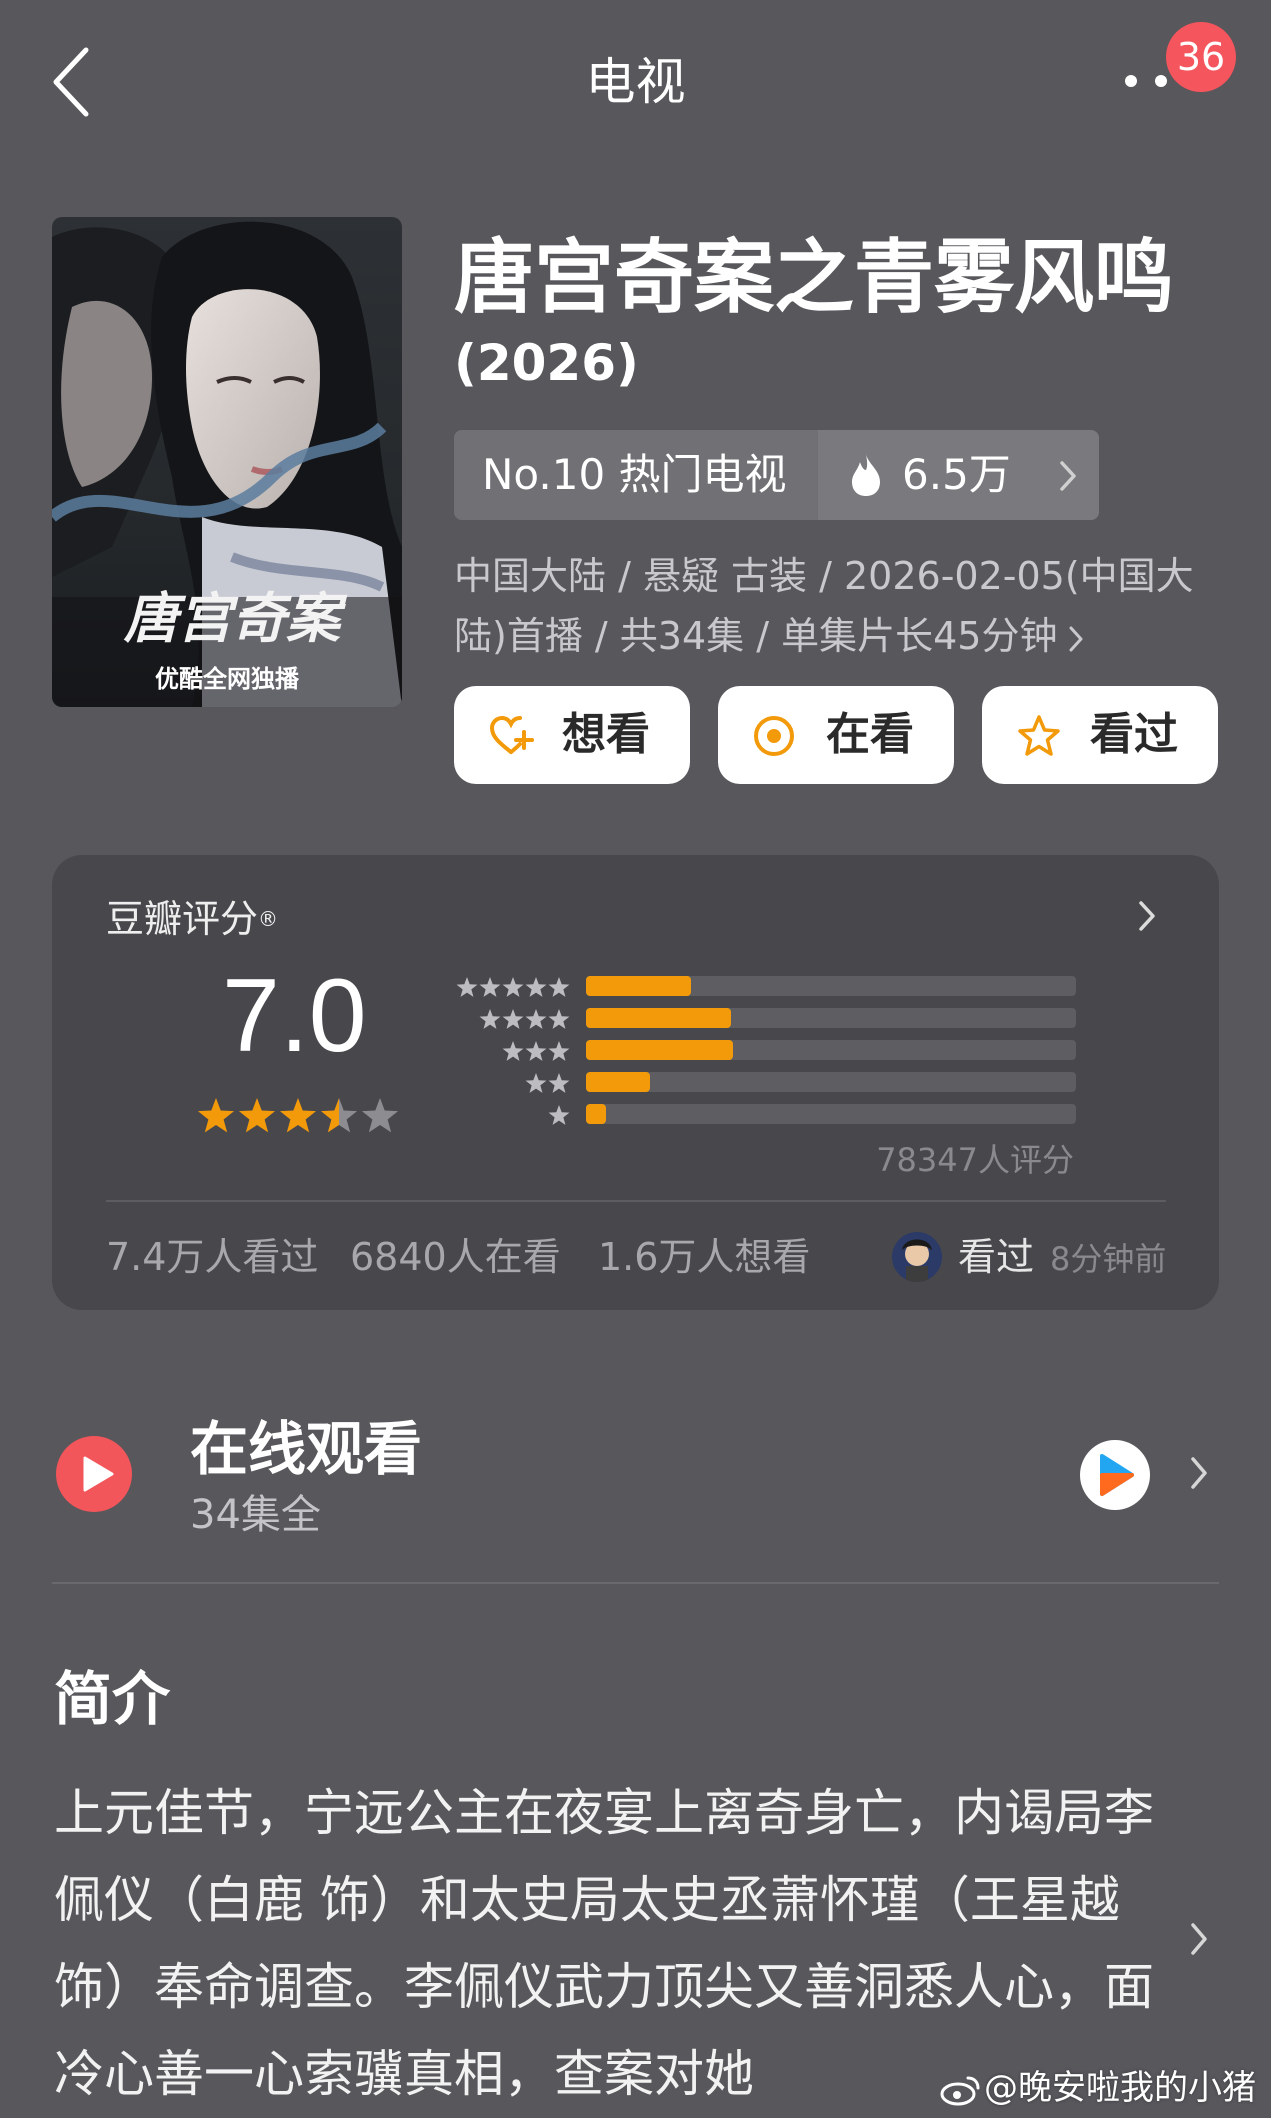 The height and width of the screenshot is (2118, 1271). Describe the element at coordinates (996, 1257) in the screenshot. I see `friend-activity: 看过` at that location.